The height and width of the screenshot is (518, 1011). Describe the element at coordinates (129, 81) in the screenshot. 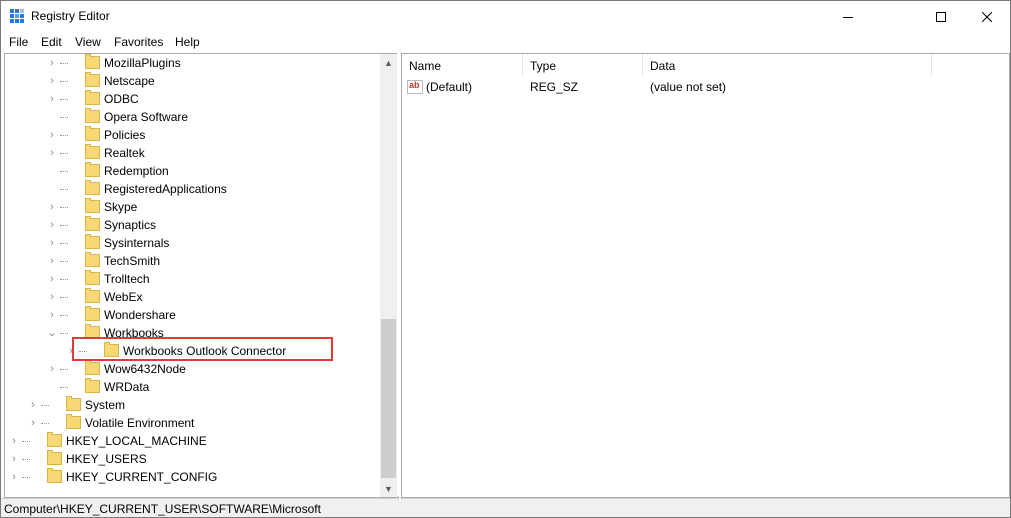

I see `tree-item-label: Netscape` at that location.